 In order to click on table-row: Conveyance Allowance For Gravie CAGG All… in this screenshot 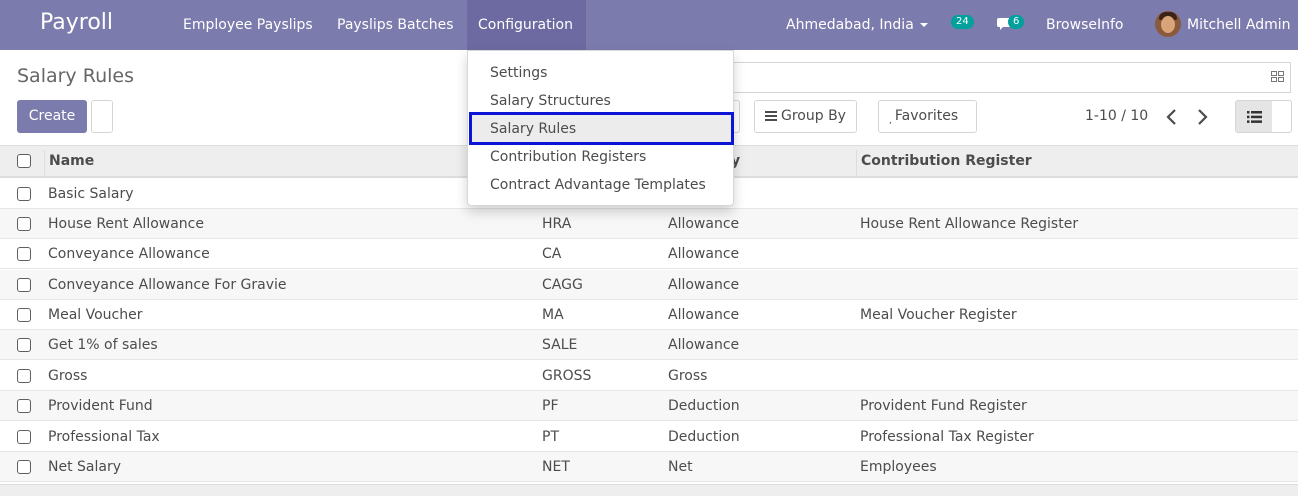, I will do `click(649, 285)`.